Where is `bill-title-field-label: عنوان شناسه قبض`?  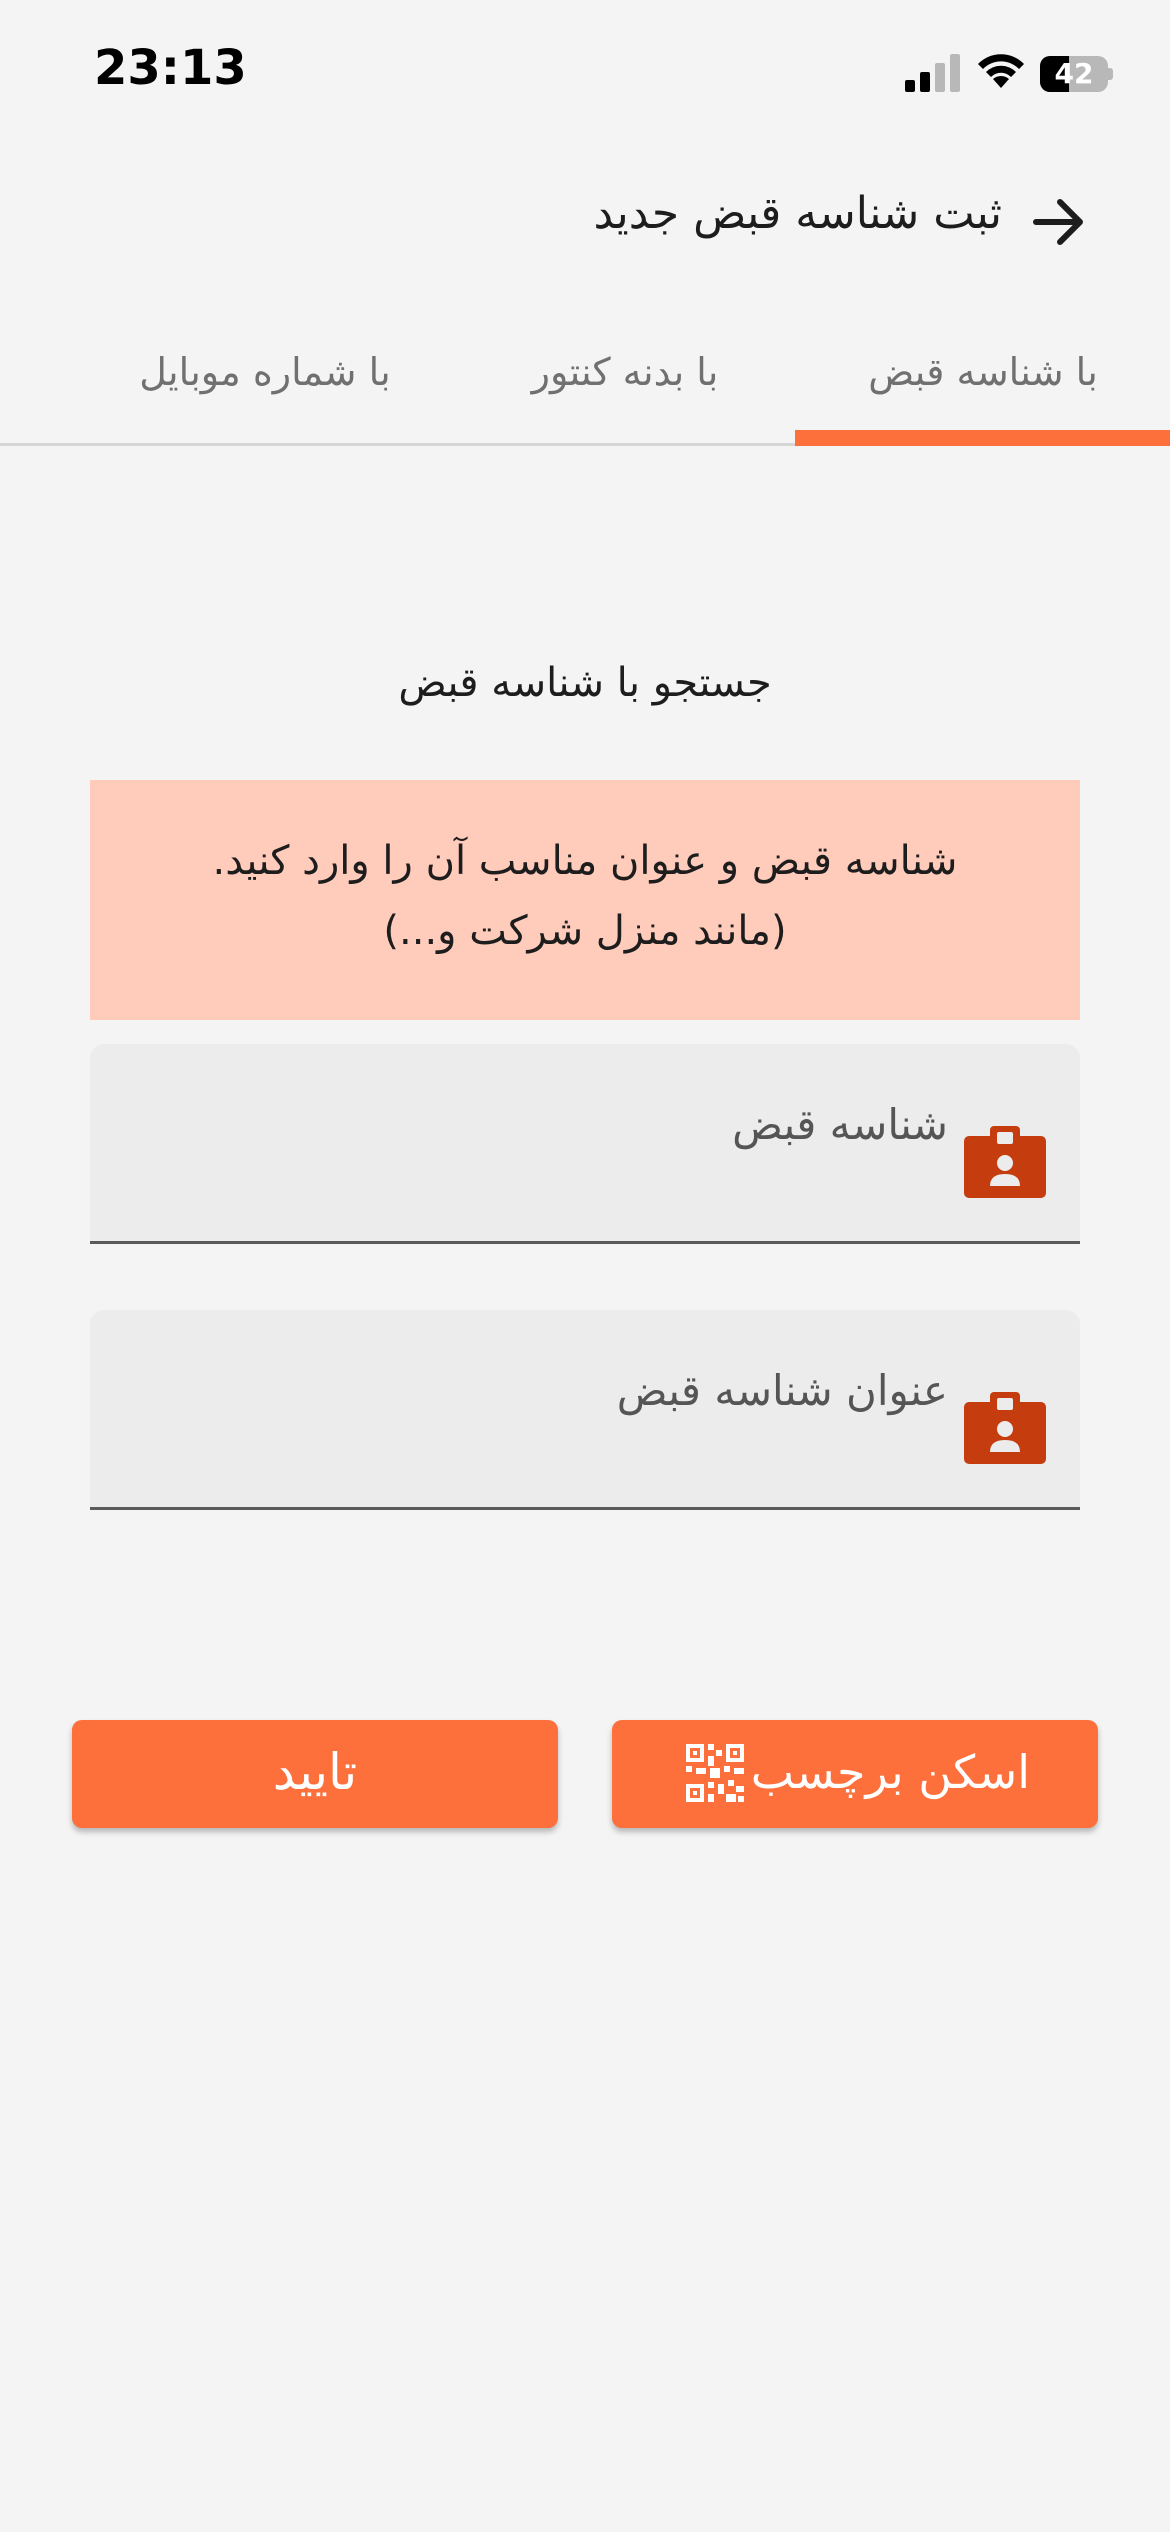
bill-title-field-label: عنوان شناسه قبض is located at coordinates (782, 1390).